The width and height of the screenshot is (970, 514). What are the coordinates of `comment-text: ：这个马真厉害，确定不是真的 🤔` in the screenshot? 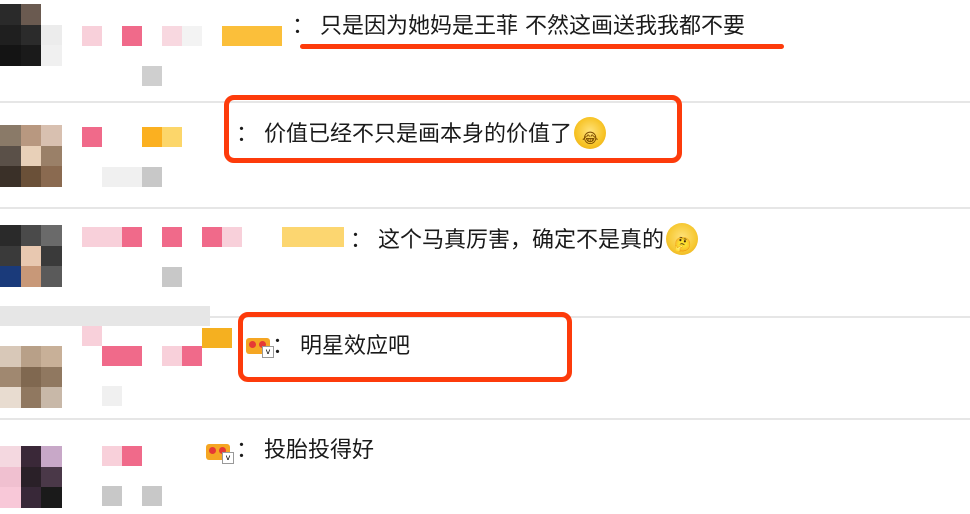 It's located at (524, 240).